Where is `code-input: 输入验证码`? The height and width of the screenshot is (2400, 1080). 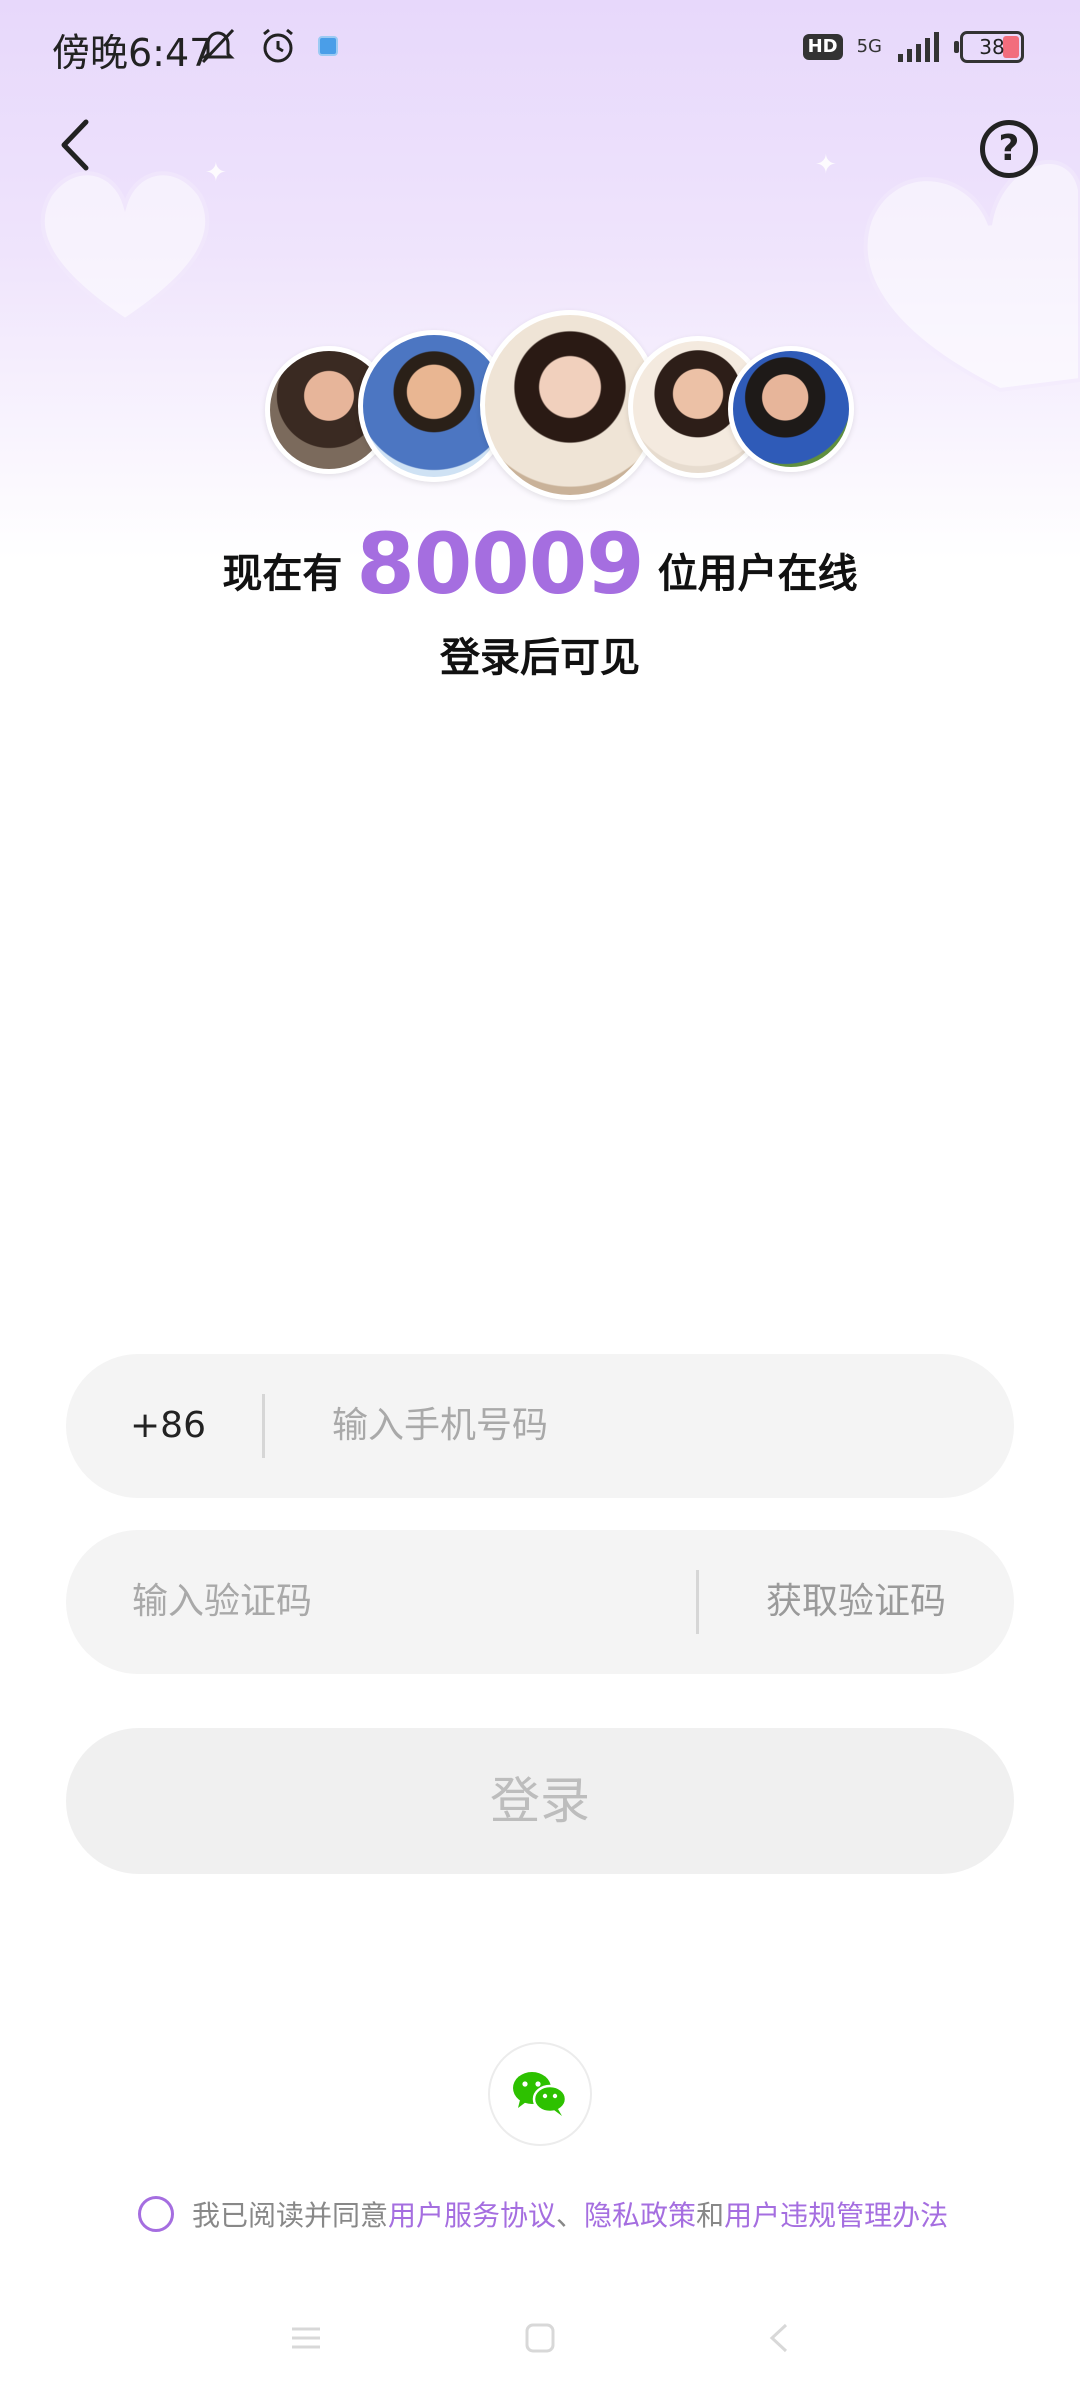 code-input: 输入验证码 is located at coordinates (222, 1602).